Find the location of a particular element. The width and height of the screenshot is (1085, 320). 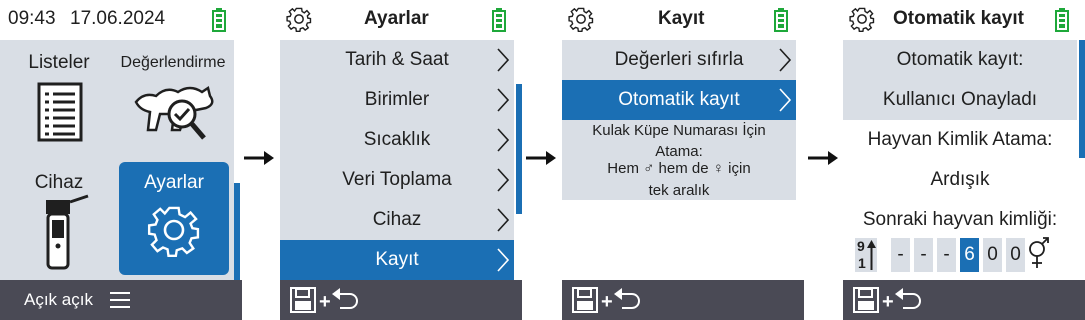

date-display: 17.06.2024 is located at coordinates (118, 18).